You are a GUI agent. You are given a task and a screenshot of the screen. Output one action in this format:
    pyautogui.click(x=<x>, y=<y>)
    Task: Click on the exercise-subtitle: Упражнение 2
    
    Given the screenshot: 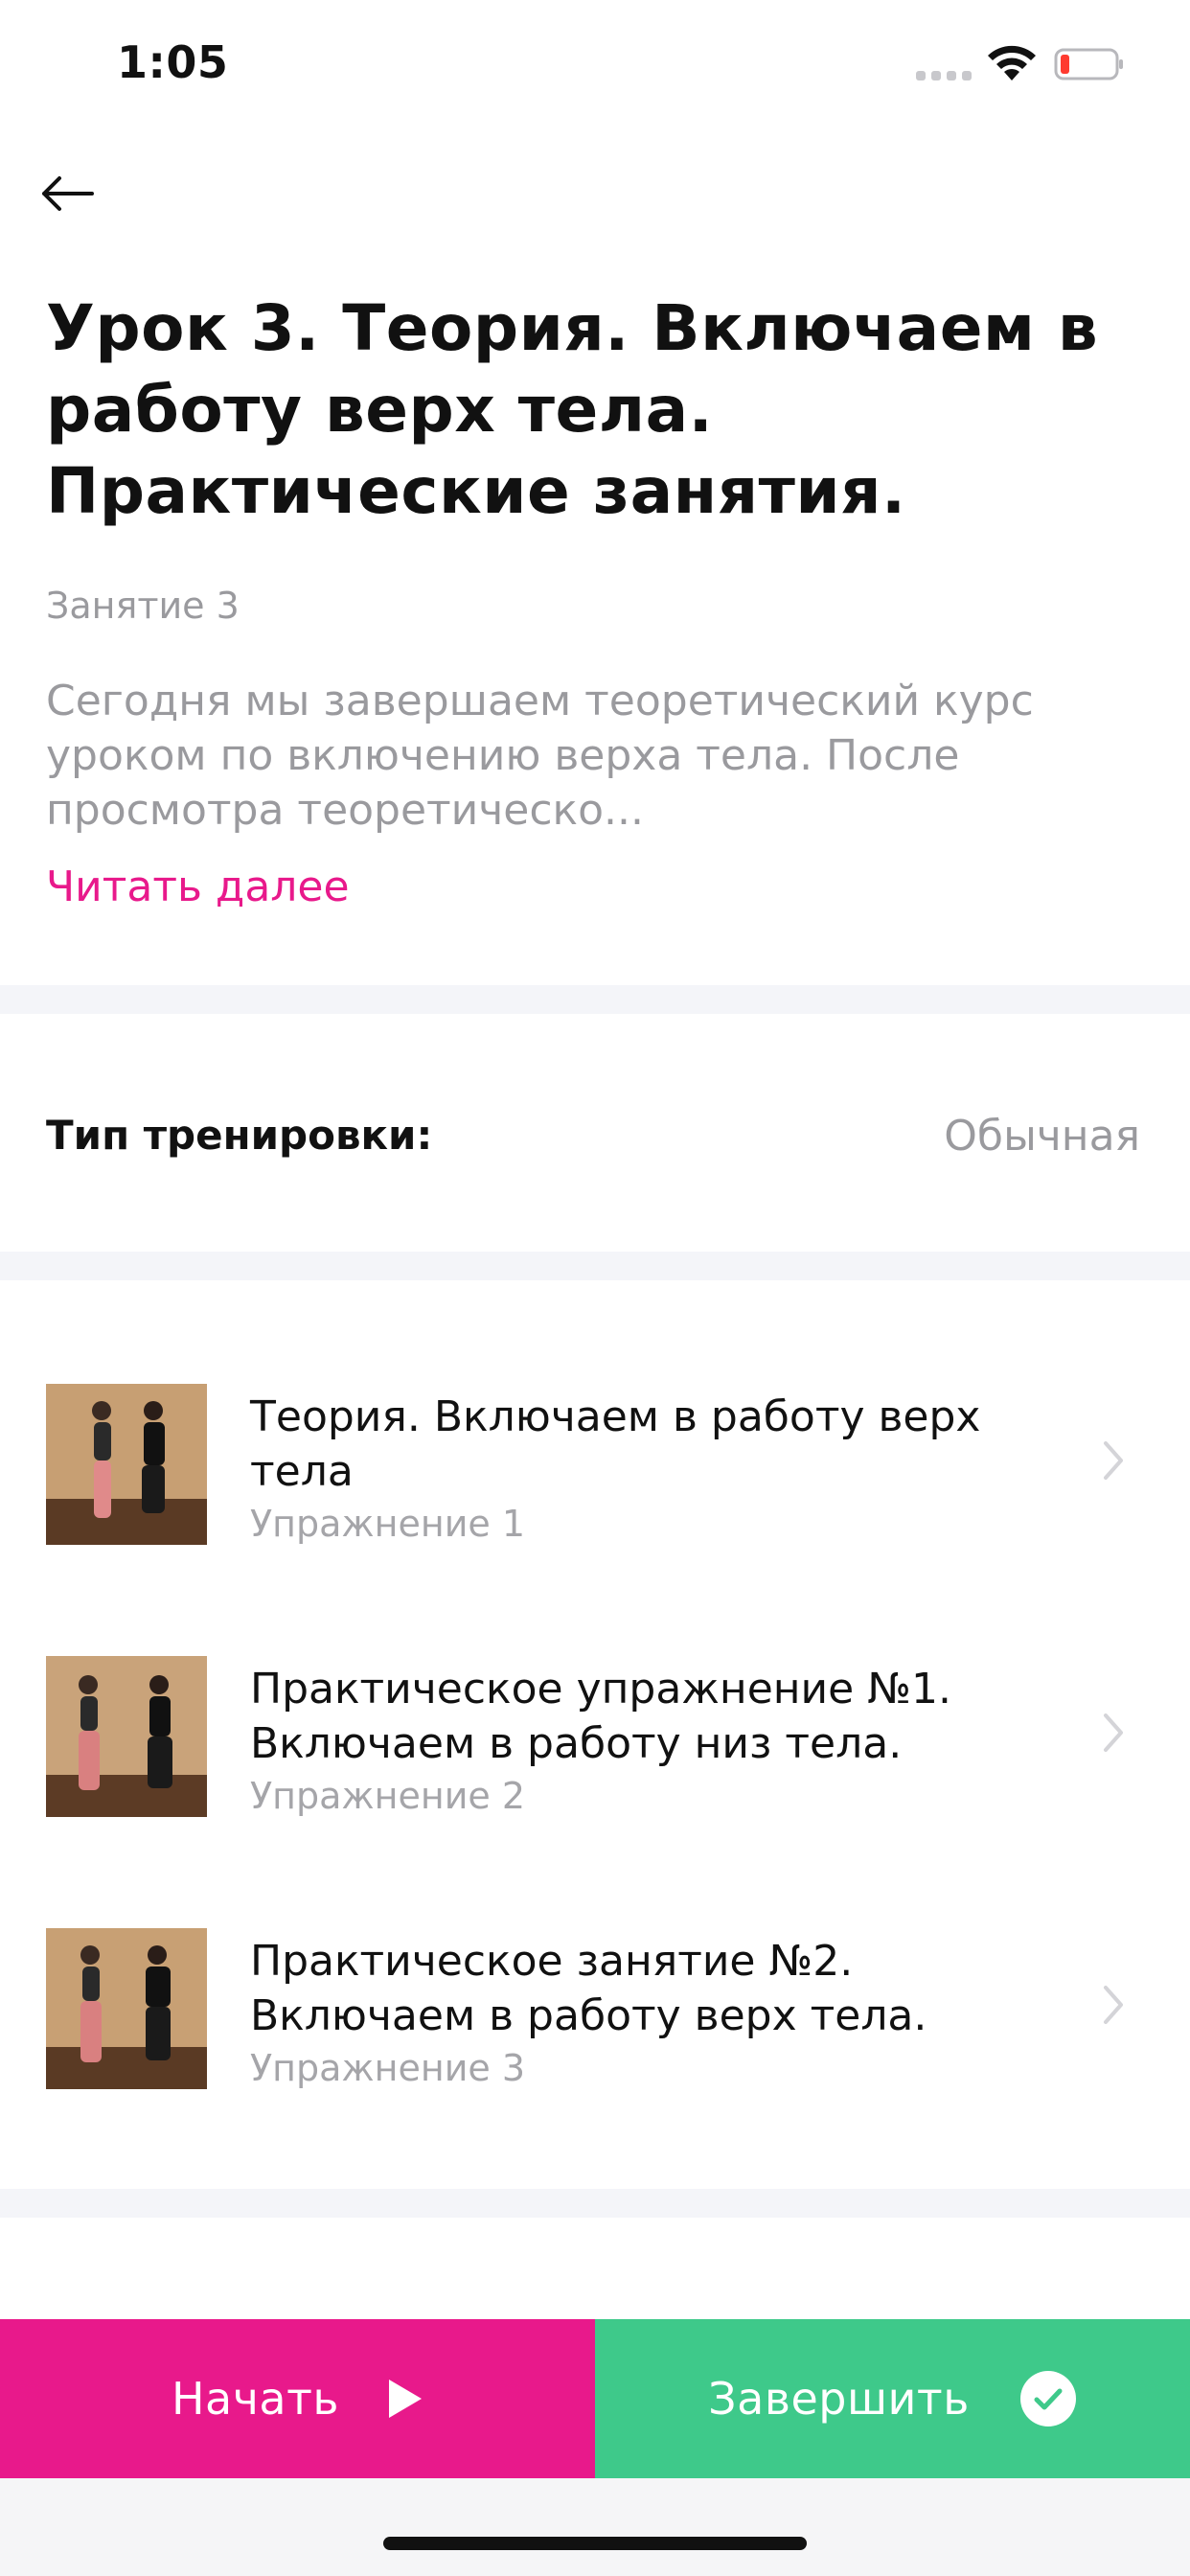 What is the action you would take?
    pyautogui.click(x=388, y=1796)
    